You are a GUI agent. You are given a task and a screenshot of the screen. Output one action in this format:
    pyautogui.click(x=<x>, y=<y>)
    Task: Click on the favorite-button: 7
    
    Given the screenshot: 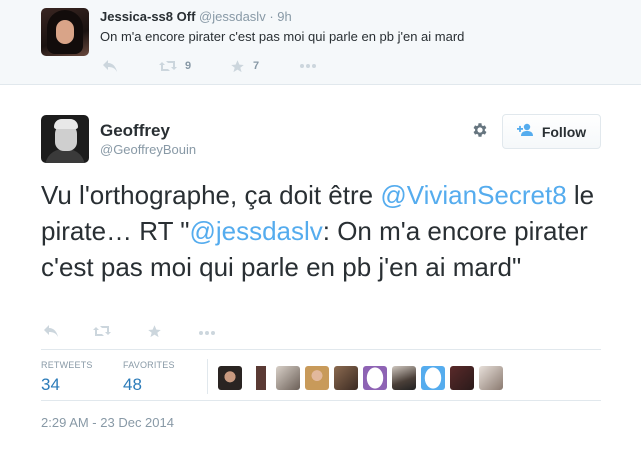 What is the action you would take?
    pyautogui.click(x=244, y=66)
    